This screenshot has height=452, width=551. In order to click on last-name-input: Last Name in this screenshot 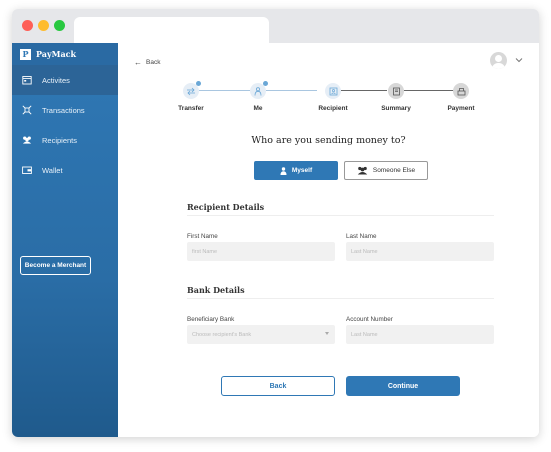, I will do `click(420, 251)`.